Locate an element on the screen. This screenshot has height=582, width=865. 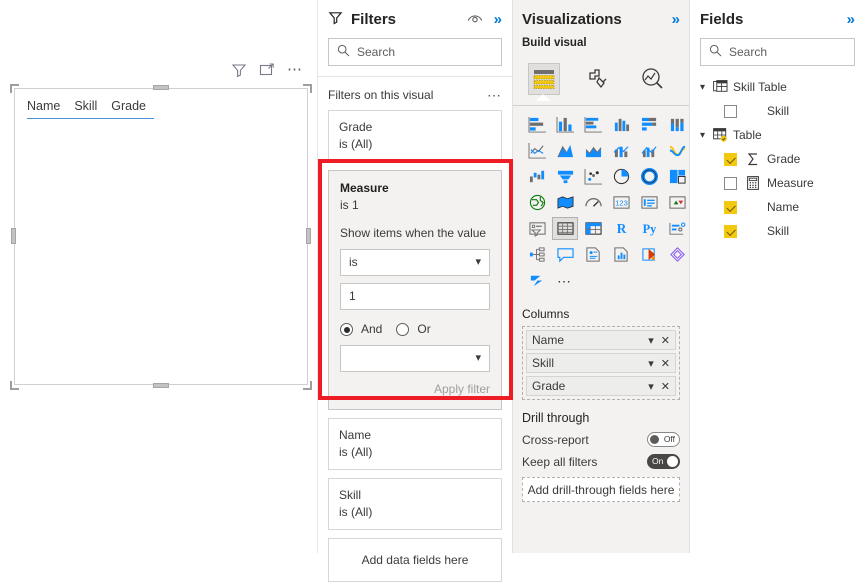
pie-chart-icon is located at coordinates (621, 176).